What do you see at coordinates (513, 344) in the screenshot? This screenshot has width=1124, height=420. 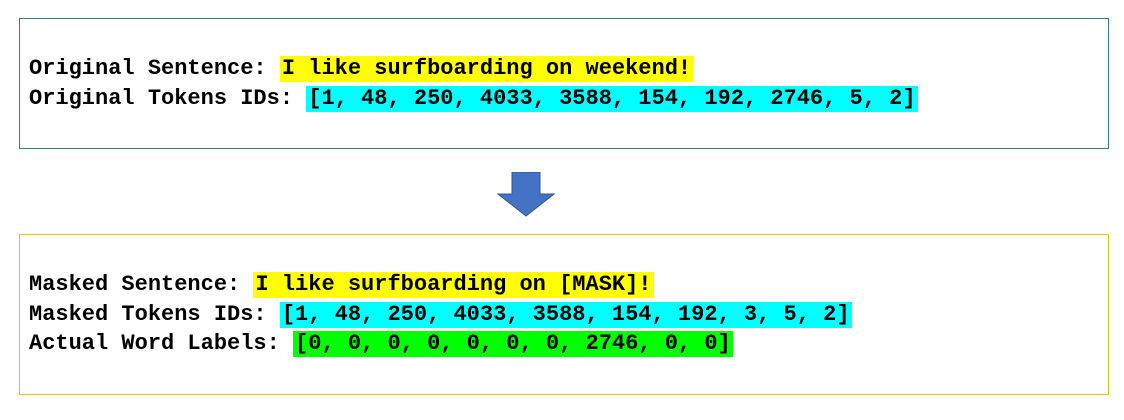 I see `actual-labels-value: [0, 0, 0, 0, 0, 0, 0, 2746, 0, 0]` at bounding box center [513, 344].